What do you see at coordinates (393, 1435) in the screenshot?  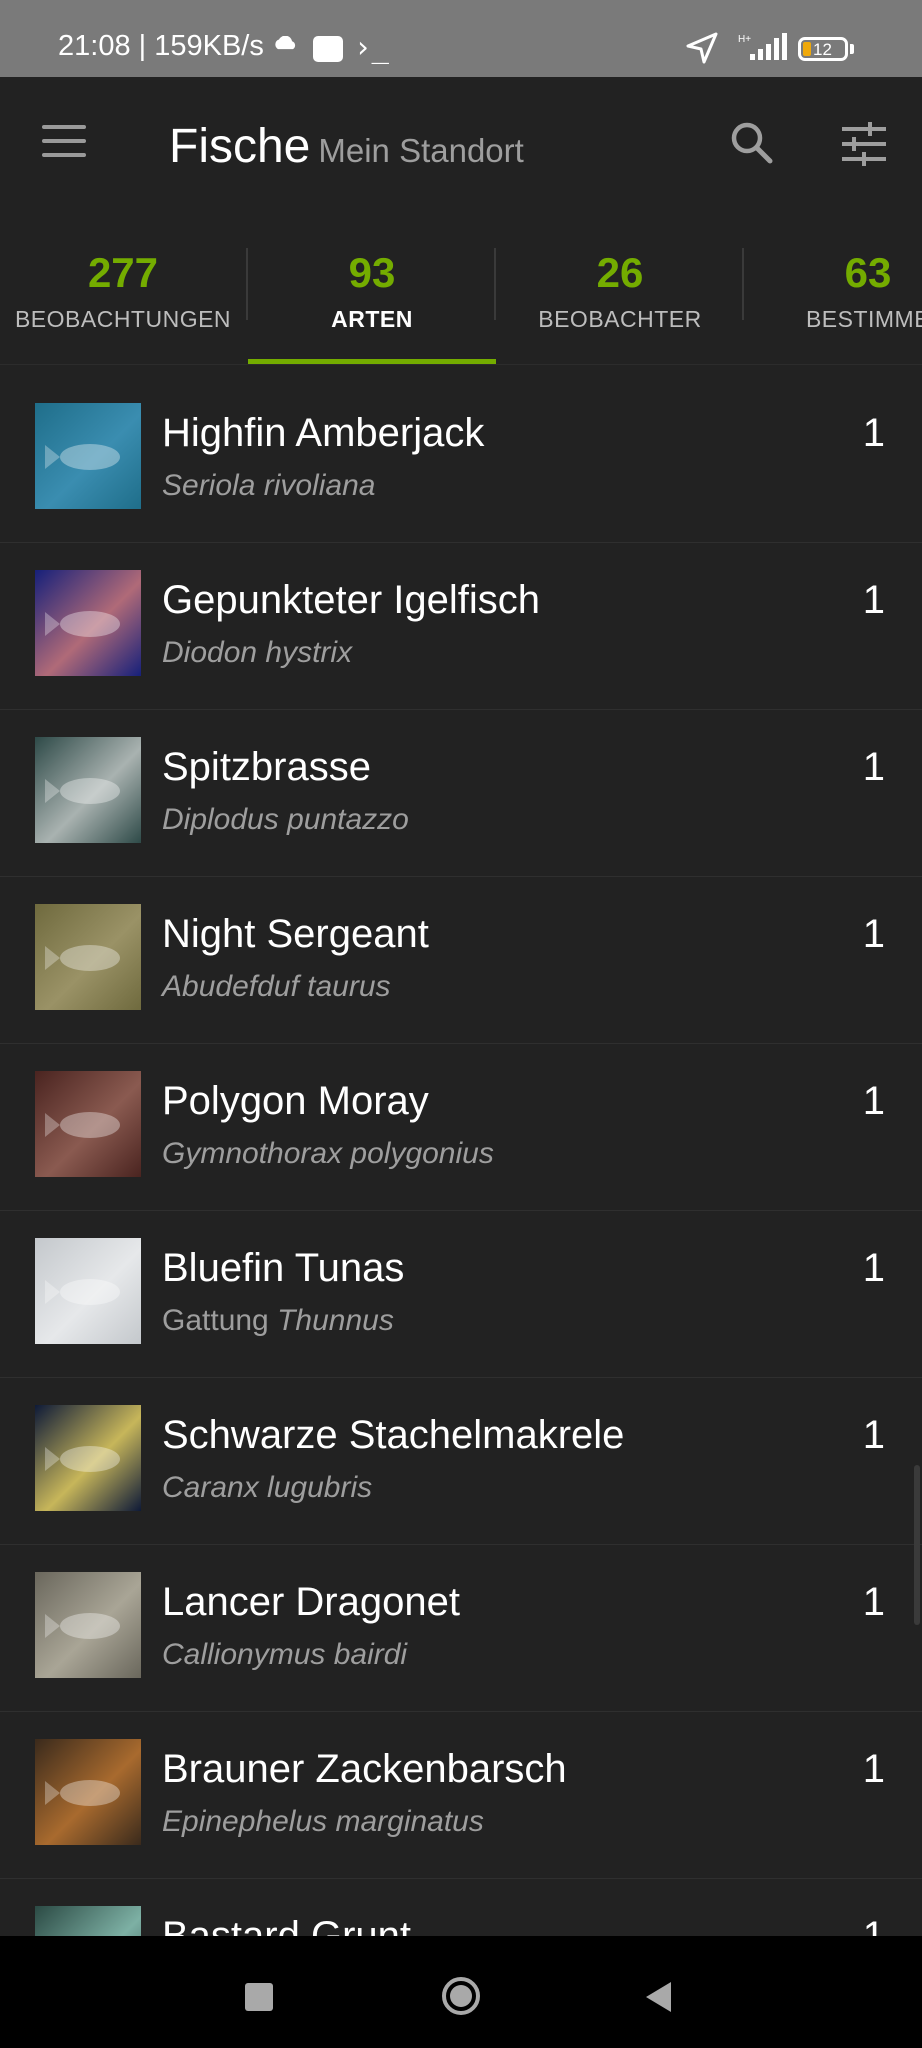 I see `species-common-name: Schwarze Stachelmakrele` at bounding box center [393, 1435].